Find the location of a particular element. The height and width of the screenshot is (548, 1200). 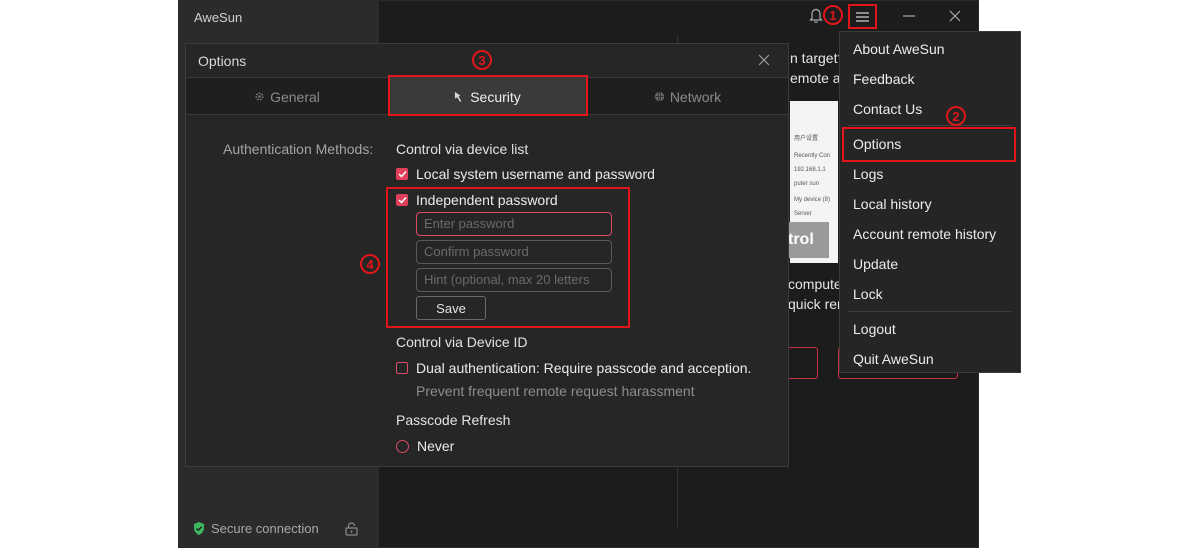

minimize-icon is located at coordinates (909, 16).